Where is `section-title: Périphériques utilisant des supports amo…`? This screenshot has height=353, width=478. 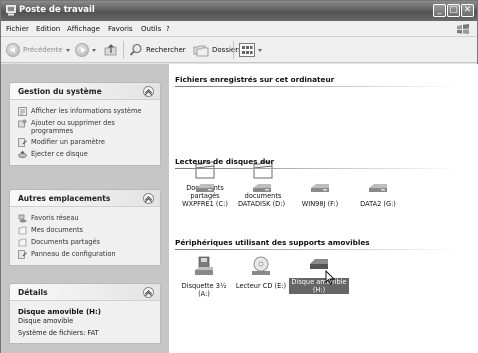
section-title: Périphériques utilisant des supports amo… is located at coordinates (272, 242).